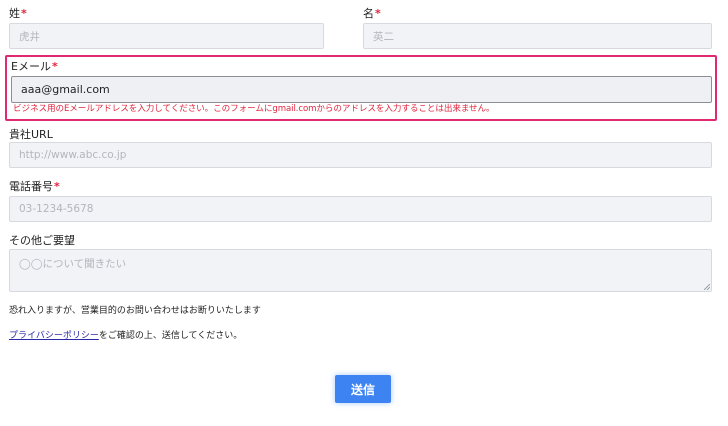 The image size is (728, 426). What do you see at coordinates (73, 264) in the screenshot?
I see `other-requests-placeholder: ◯◯について聞きたい` at bounding box center [73, 264].